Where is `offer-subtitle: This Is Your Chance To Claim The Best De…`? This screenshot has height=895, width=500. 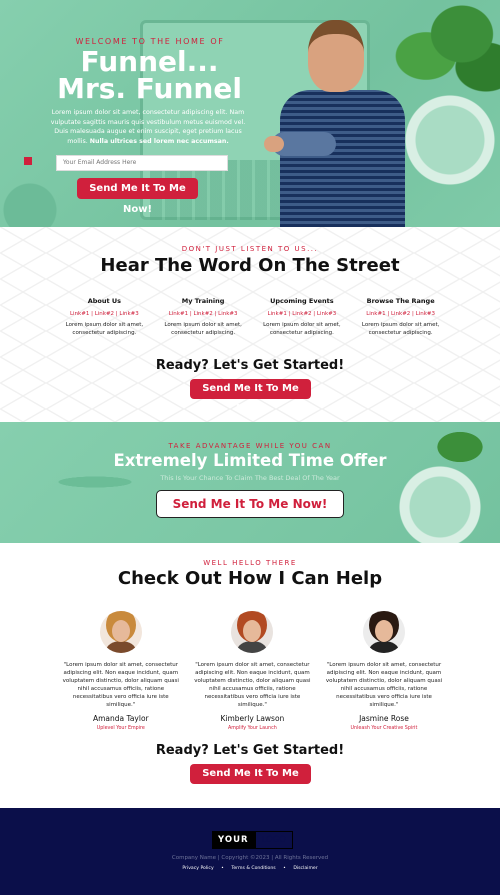
offer-subtitle: This Is Your Chance To Claim The Best De… is located at coordinates (250, 478).